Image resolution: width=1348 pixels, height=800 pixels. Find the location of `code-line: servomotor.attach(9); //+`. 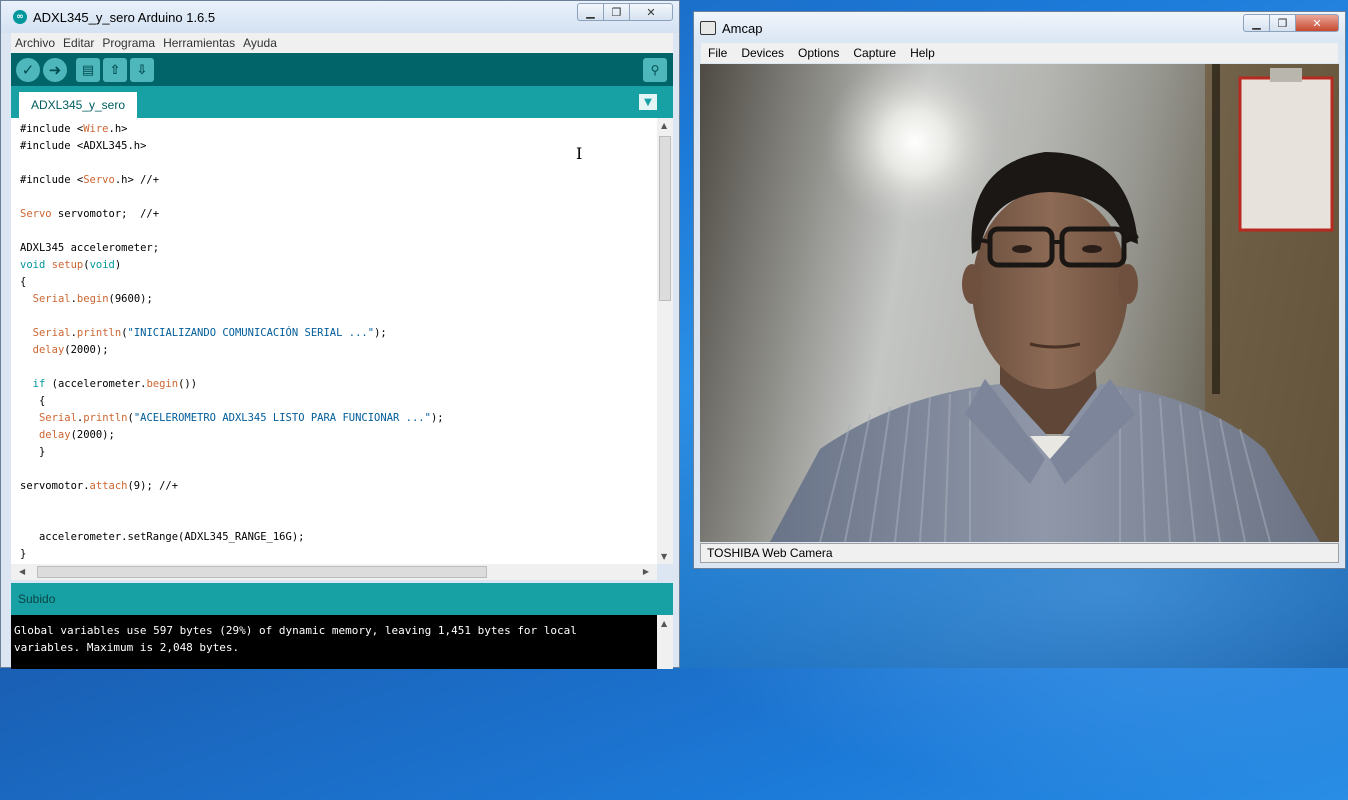

code-line: servomotor.attach(9); //+ is located at coordinates (334, 486).